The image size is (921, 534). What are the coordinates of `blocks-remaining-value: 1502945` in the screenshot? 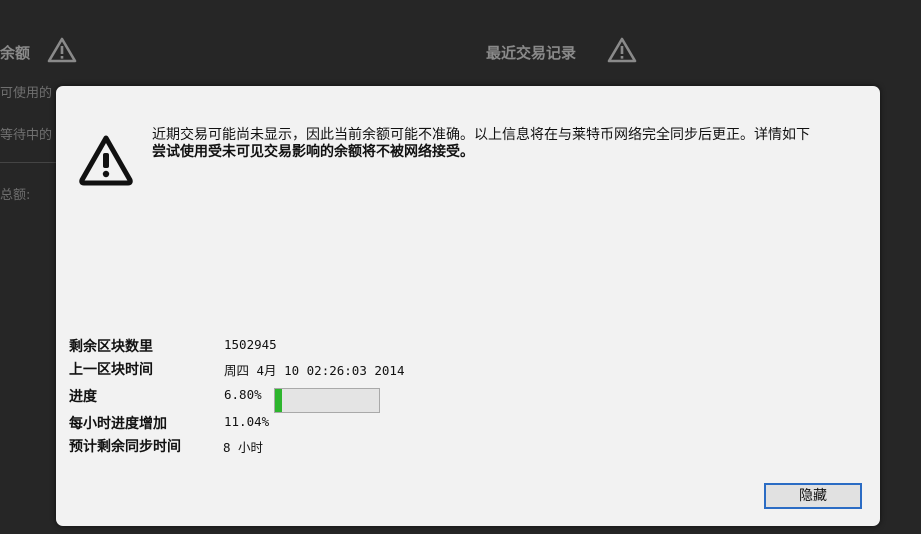 It's located at (250, 344).